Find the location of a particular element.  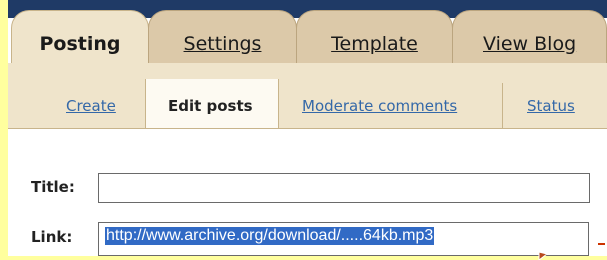

subtab-status: Status is located at coordinates (551, 106).